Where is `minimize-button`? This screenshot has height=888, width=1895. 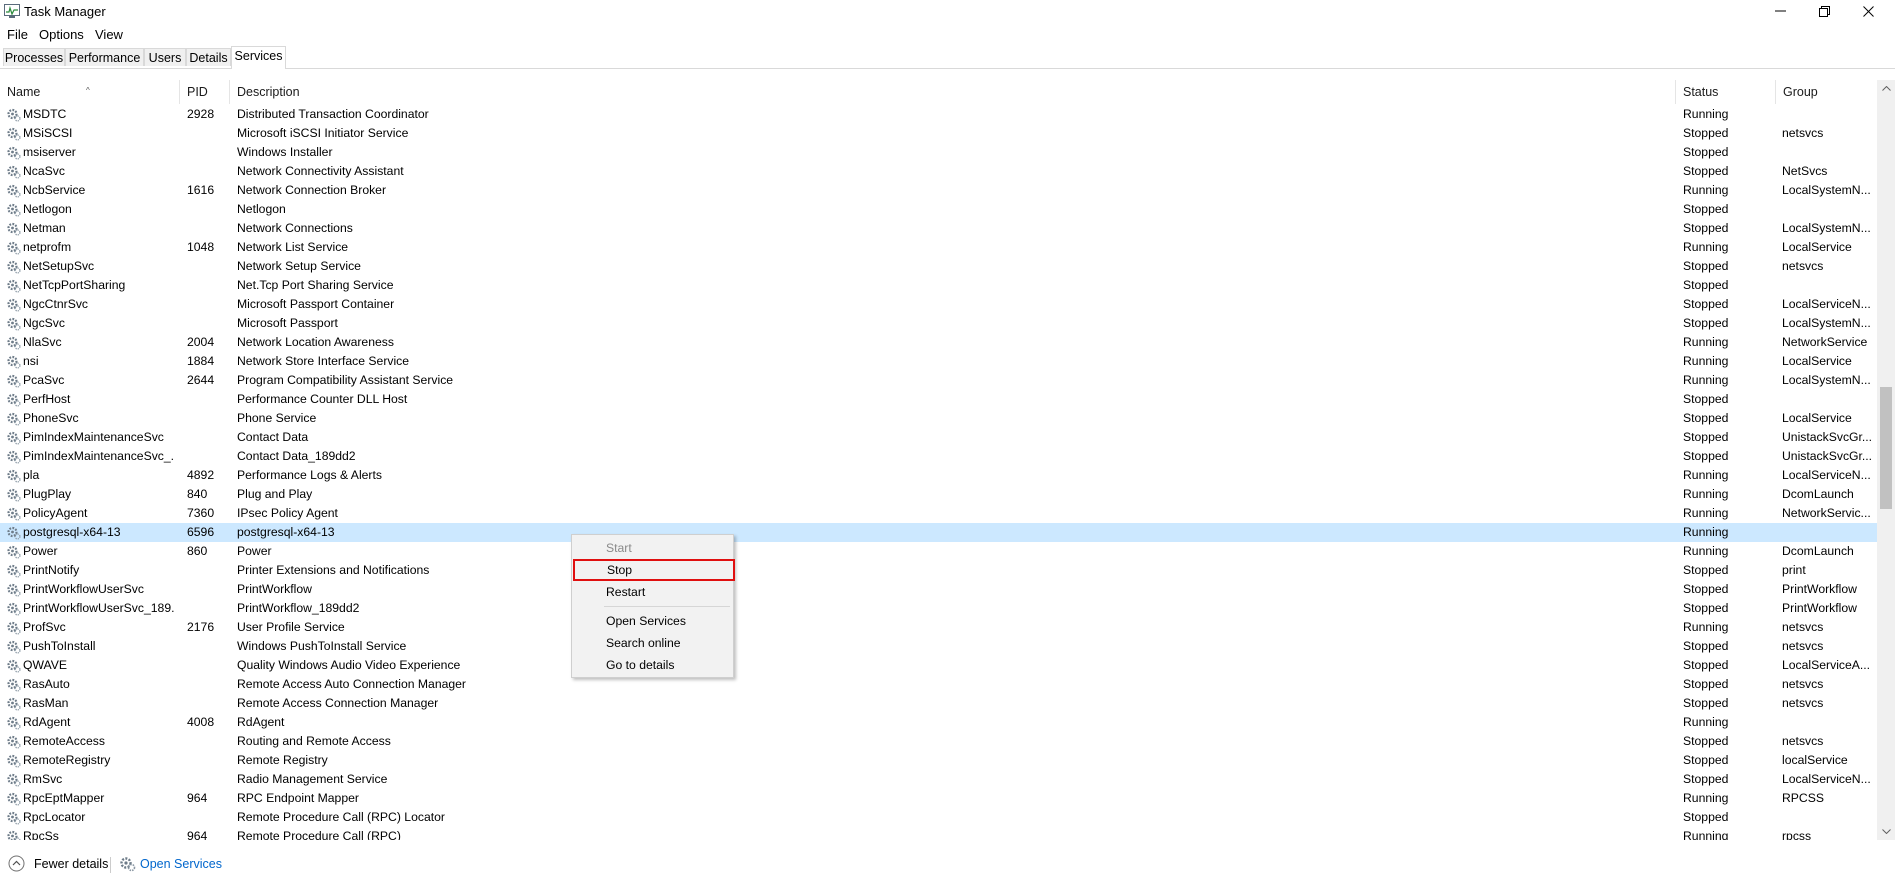 minimize-button is located at coordinates (1780, 11).